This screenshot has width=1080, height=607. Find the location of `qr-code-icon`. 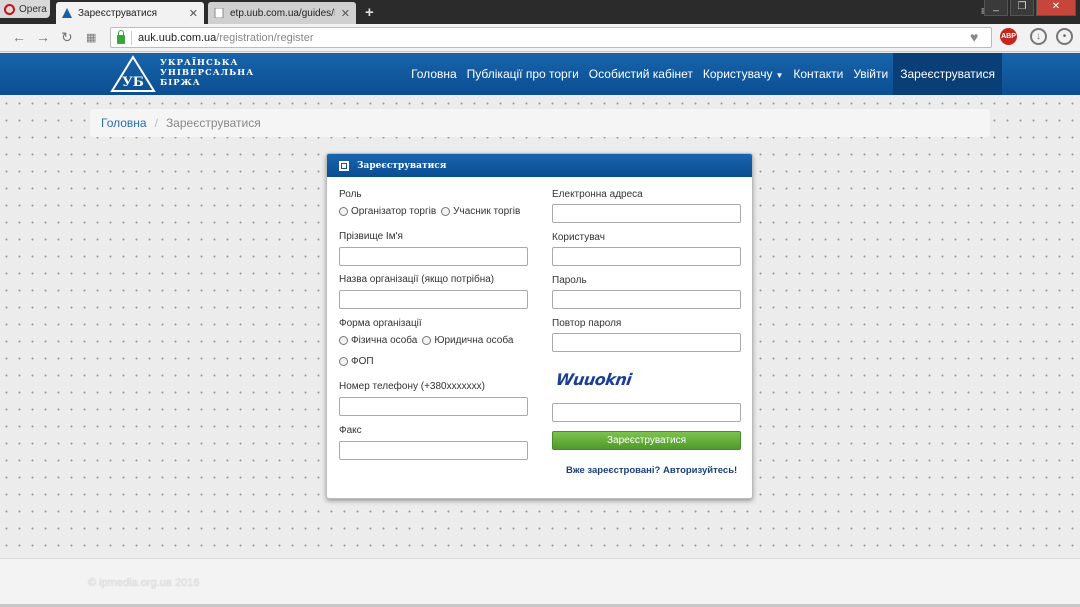

qr-code-icon is located at coordinates (344, 165).